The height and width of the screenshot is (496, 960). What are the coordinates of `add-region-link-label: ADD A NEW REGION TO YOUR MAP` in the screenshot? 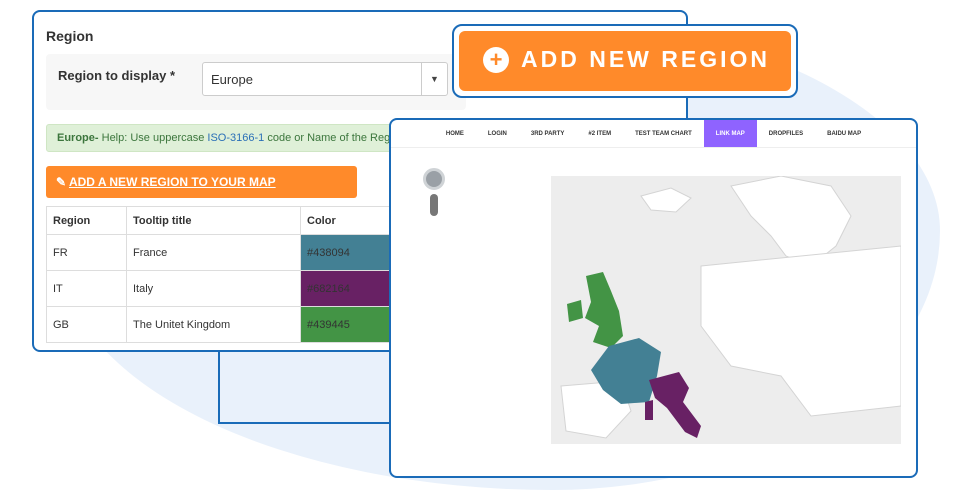 It's located at (172, 182).